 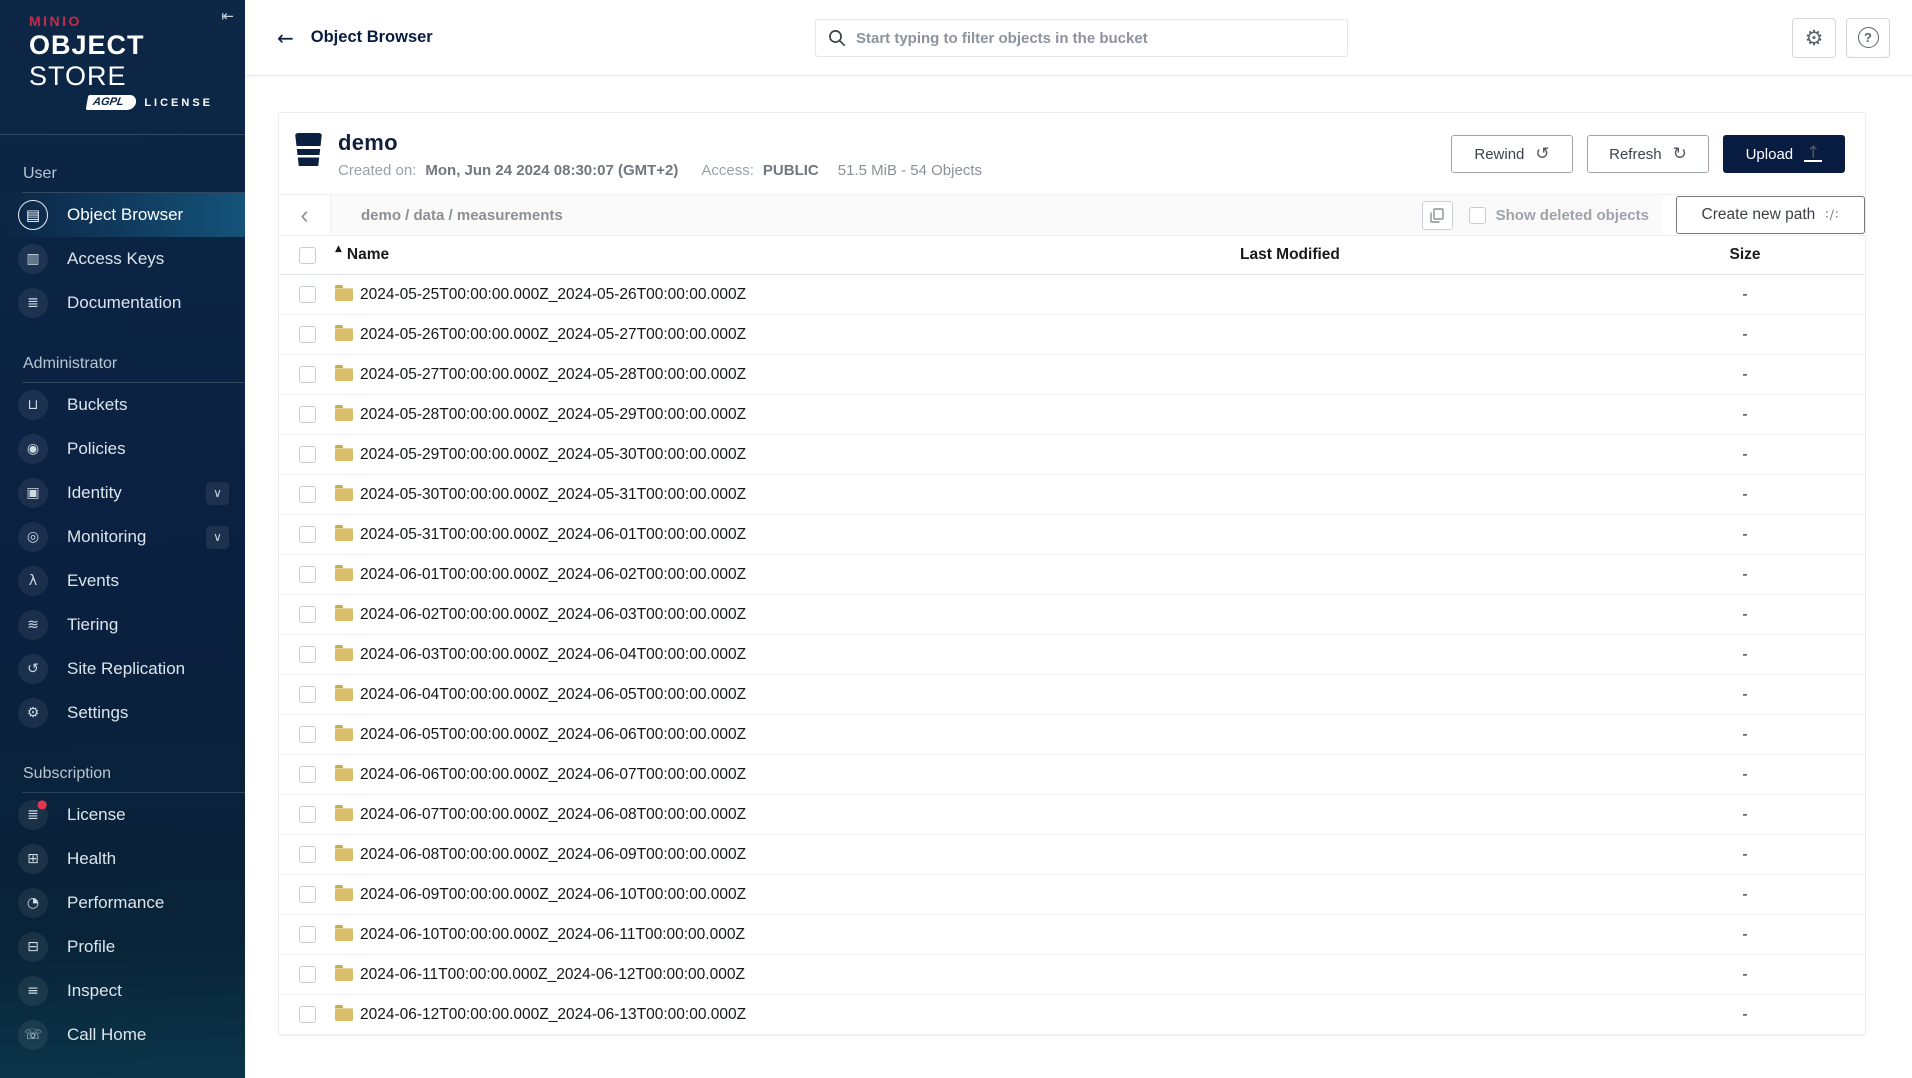 I want to click on column-header-name: ▲ Name, so click(x=787, y=254).